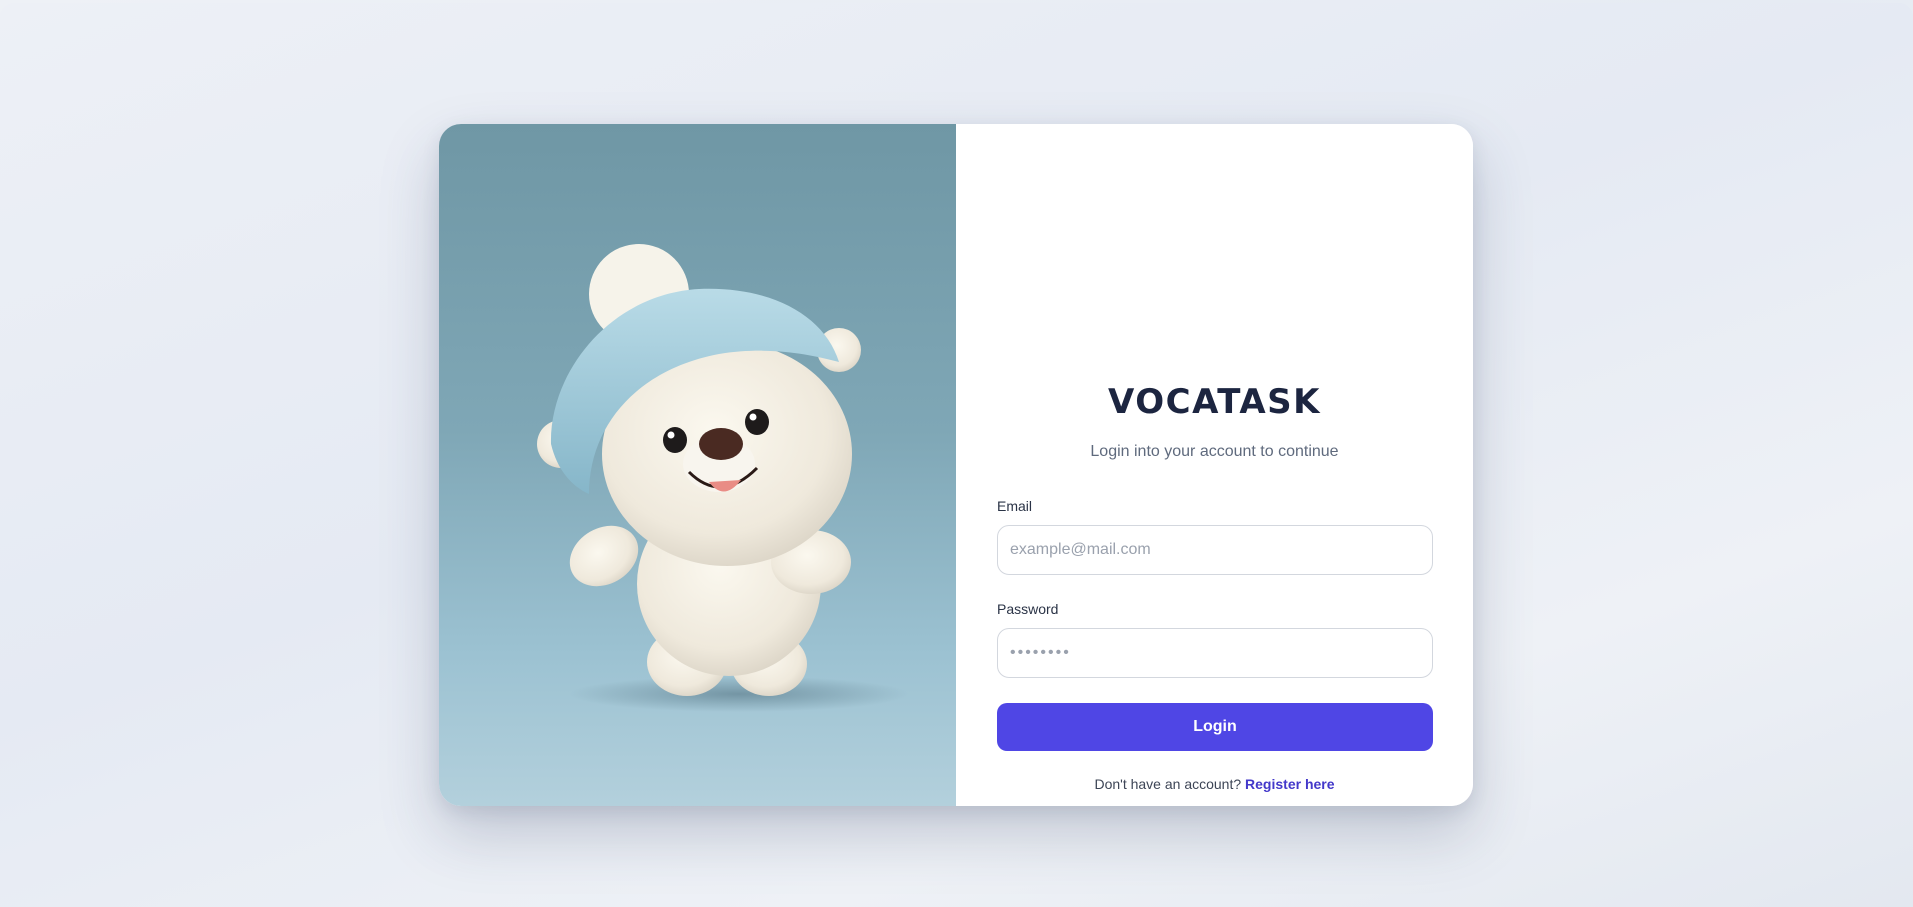 The height and width of the screenshot is (907, 1913). What do you see at coordinates (1214, 402) in the screenshot?
I see `app-logo-title: VOCATASK` at bounding box center [1214, 402].